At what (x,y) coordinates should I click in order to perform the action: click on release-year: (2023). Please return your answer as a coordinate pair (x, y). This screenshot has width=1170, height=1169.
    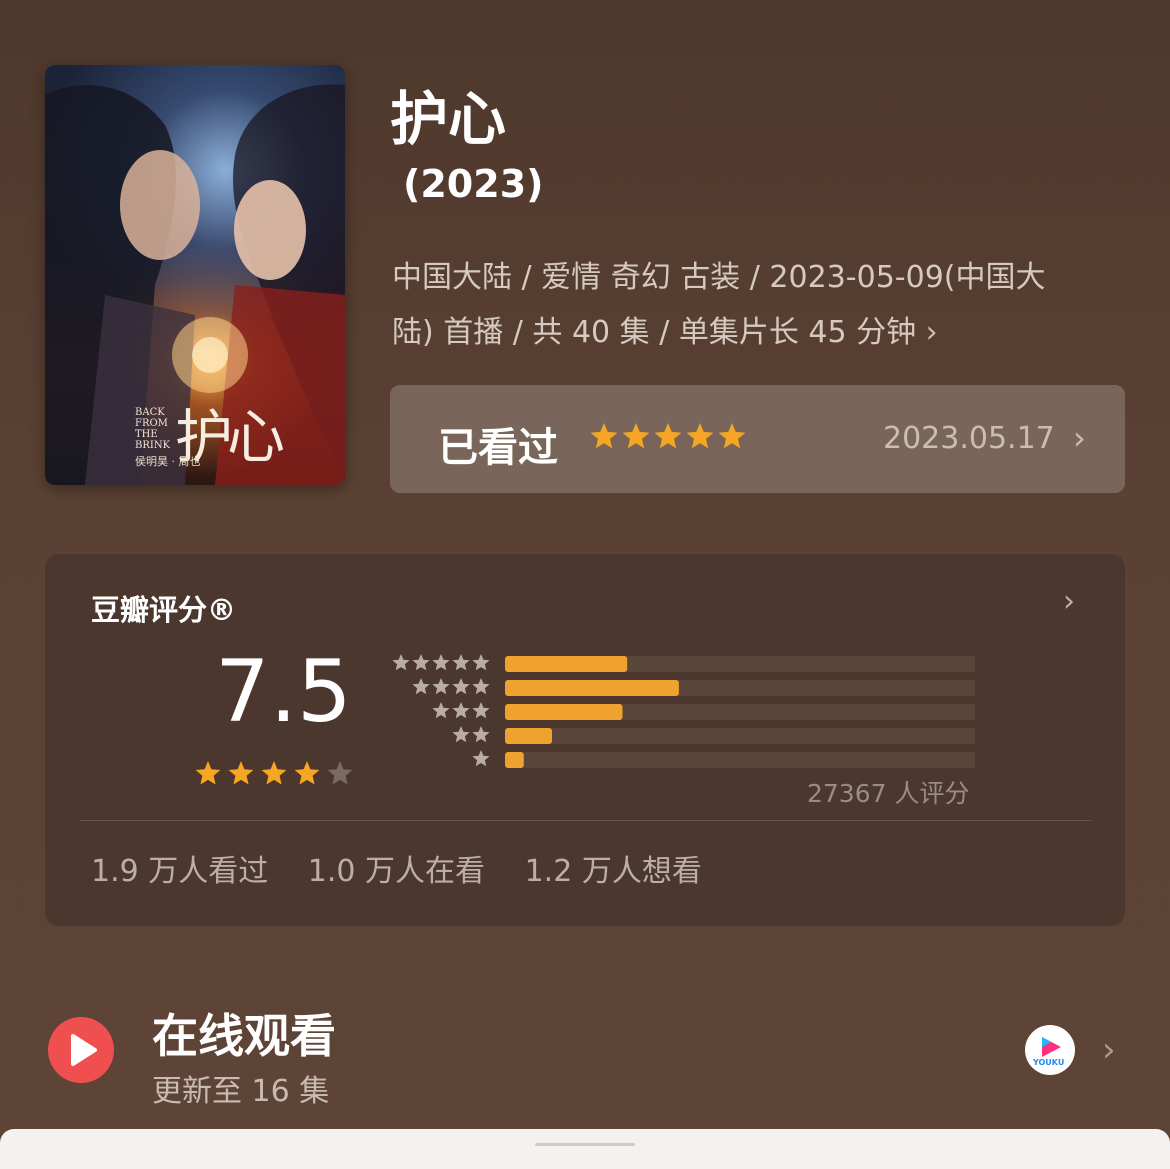
    Looking at the image, I should click on (473, 184).